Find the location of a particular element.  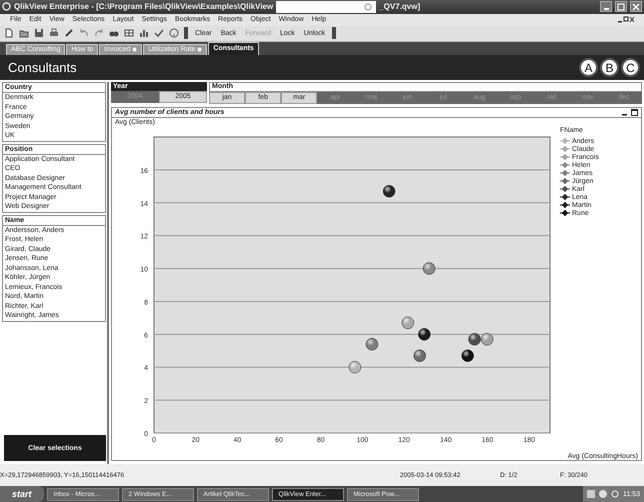

table-icon is located at coordinates (129, 33).